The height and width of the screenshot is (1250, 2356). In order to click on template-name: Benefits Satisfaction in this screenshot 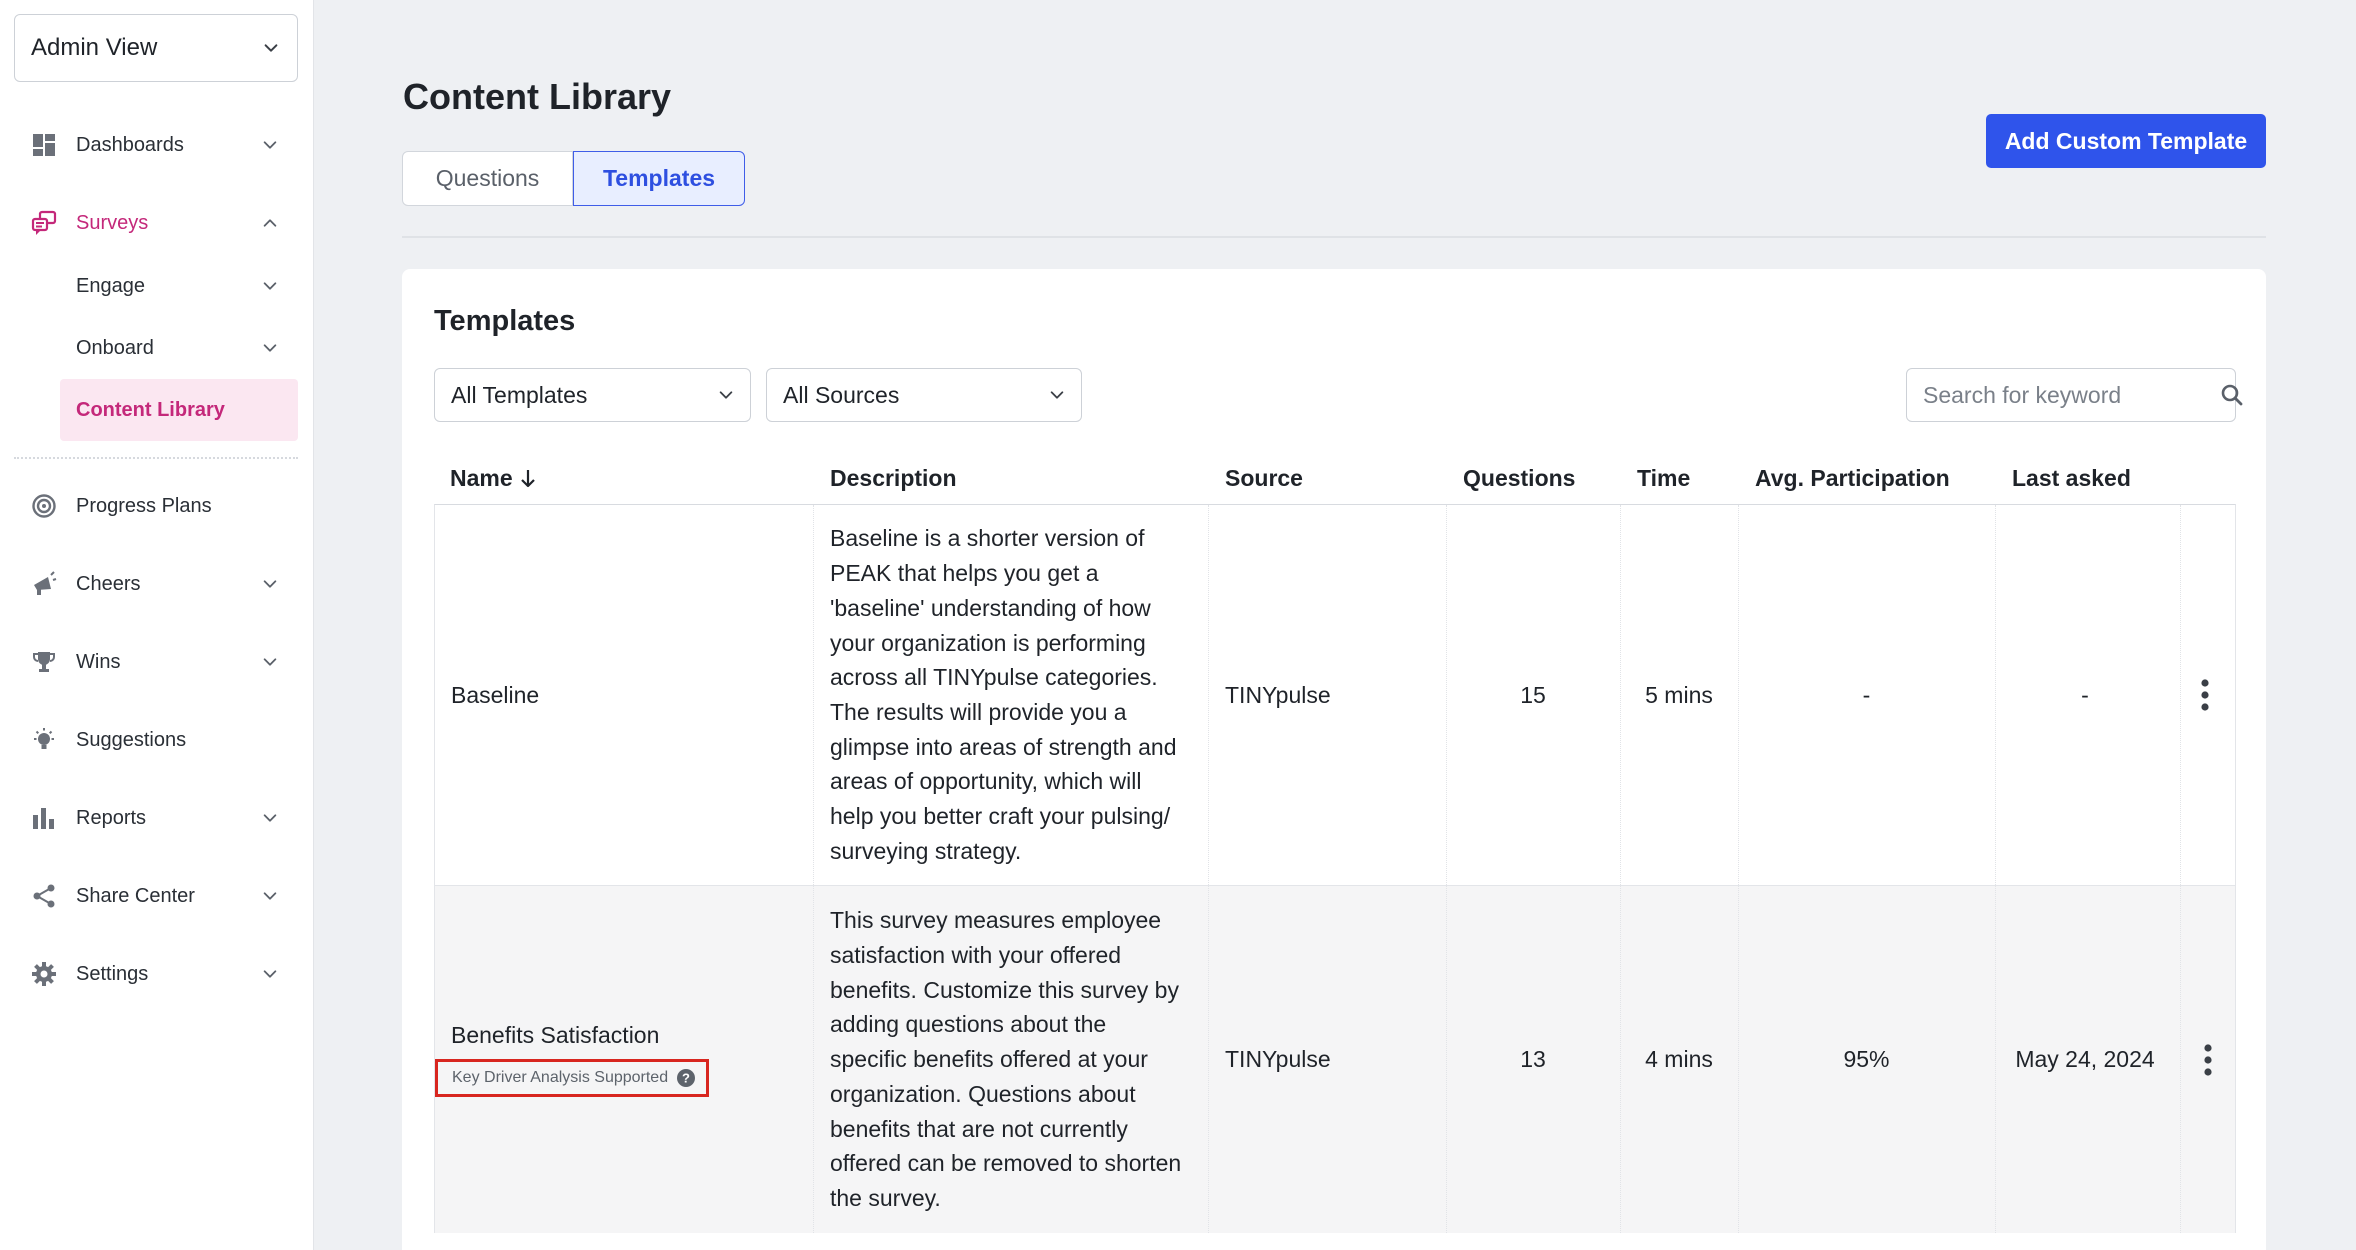, I will do `click(547, 1035)`.